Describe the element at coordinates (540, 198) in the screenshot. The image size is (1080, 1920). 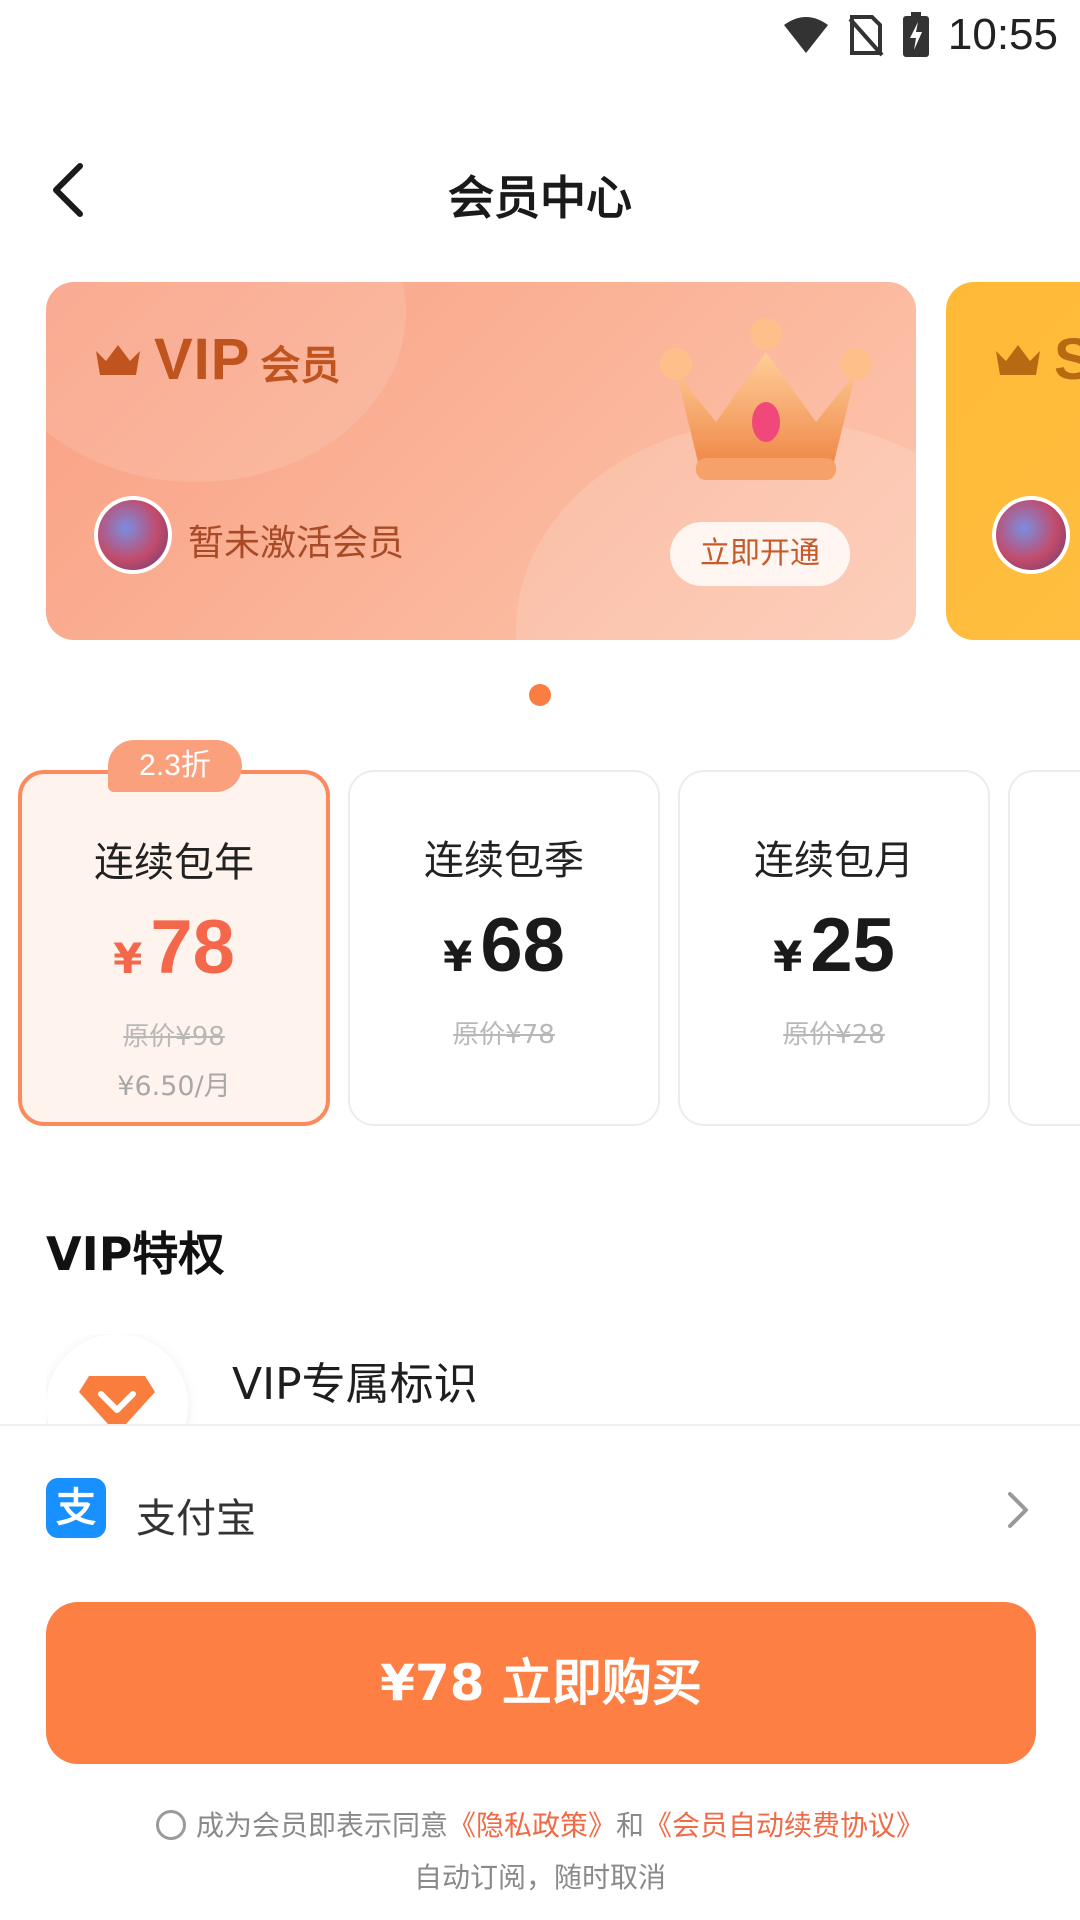
I see `page-title: 会员中心` at that location.